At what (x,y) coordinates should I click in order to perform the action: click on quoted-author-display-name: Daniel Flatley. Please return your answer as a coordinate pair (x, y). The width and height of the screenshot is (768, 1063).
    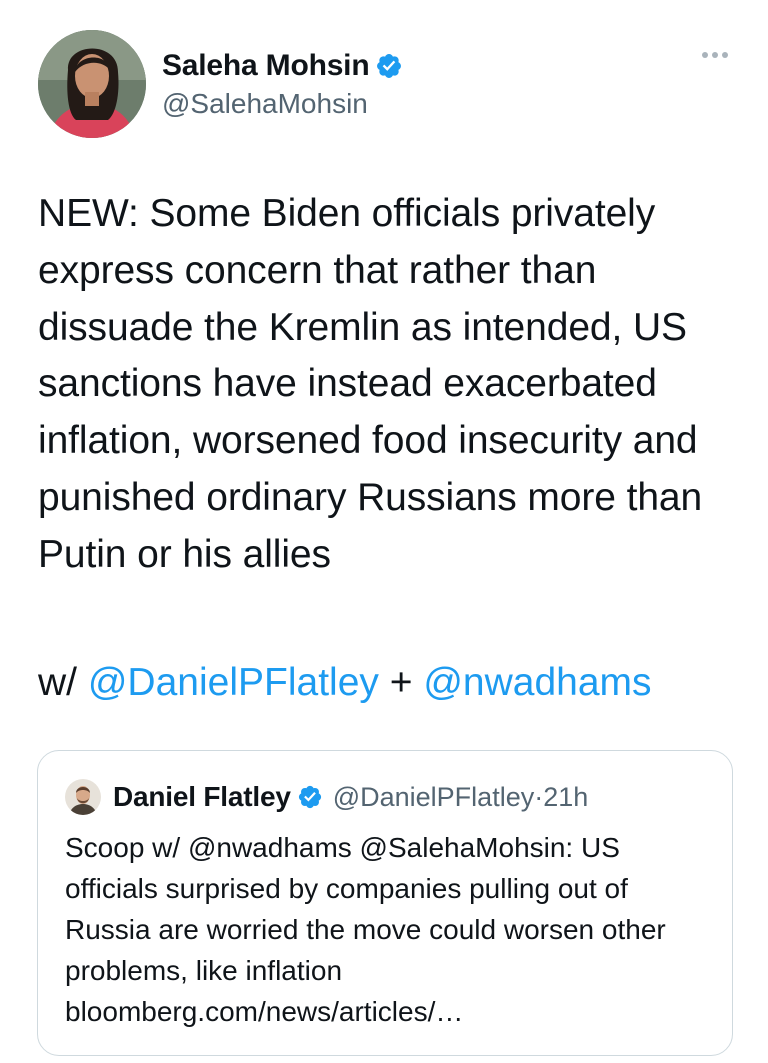
    Looking at the image, I should click on (202, 797).